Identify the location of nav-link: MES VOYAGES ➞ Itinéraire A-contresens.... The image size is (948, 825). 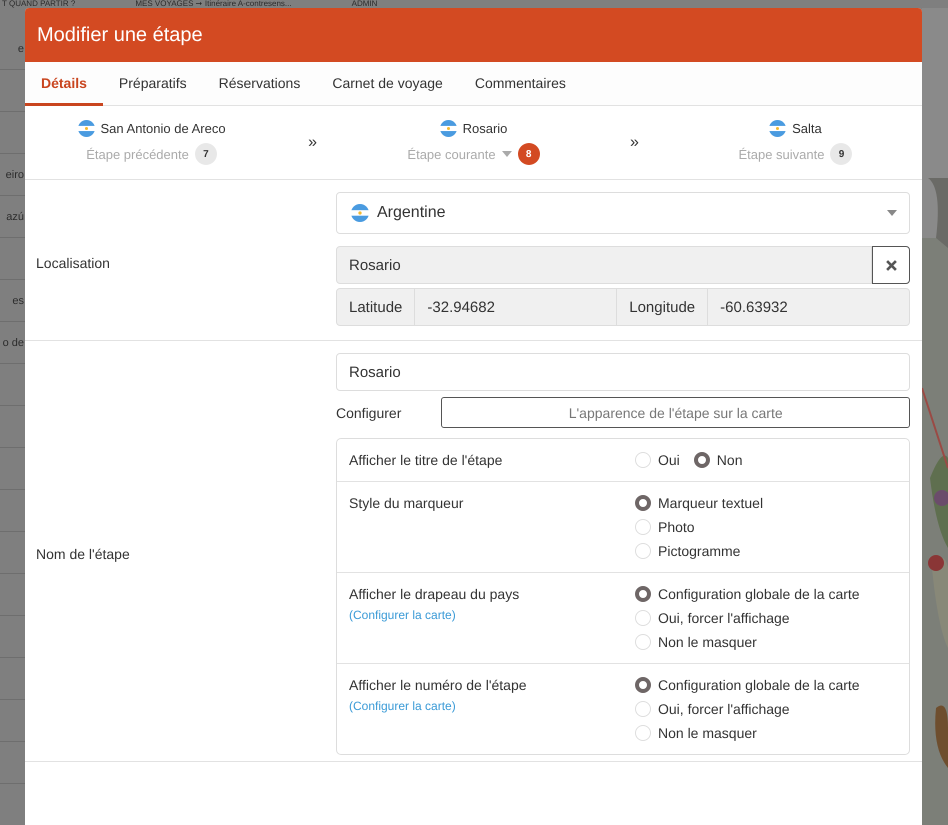
(213, 4).